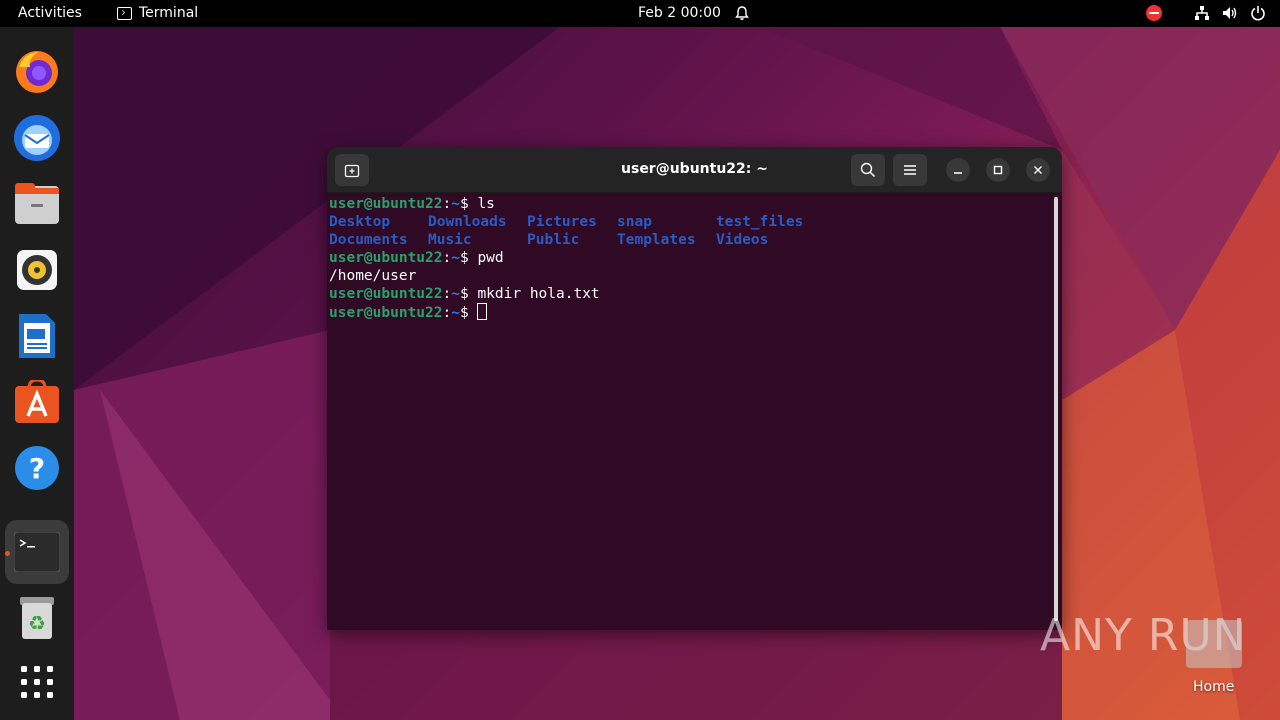 The width and height of the screenshot is (1280, 720). Describe the element at coordinates (689, 276) in the screenshot. I see `terminal-line: /home/user` at that location.